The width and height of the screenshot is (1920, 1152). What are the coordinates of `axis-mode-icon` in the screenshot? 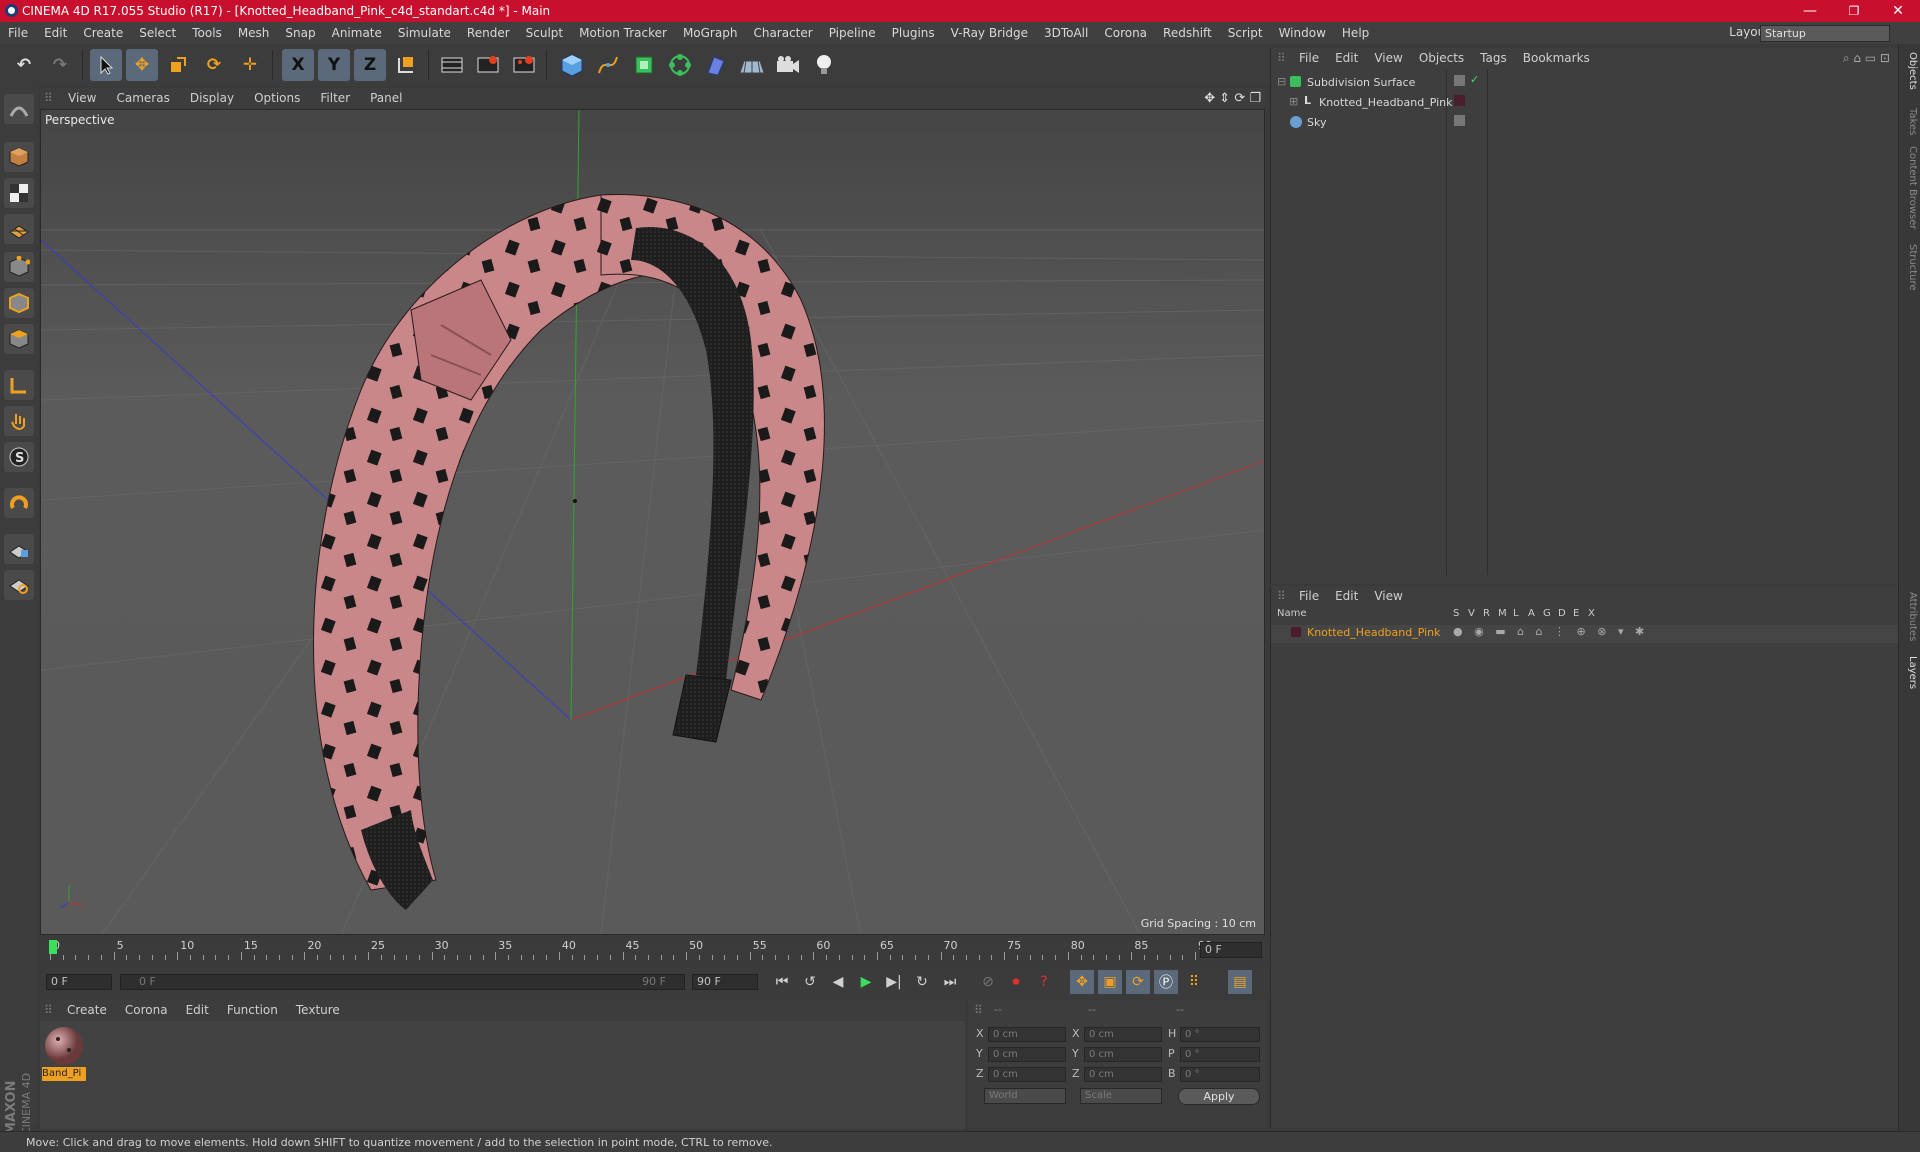 It's located at (19, 385).